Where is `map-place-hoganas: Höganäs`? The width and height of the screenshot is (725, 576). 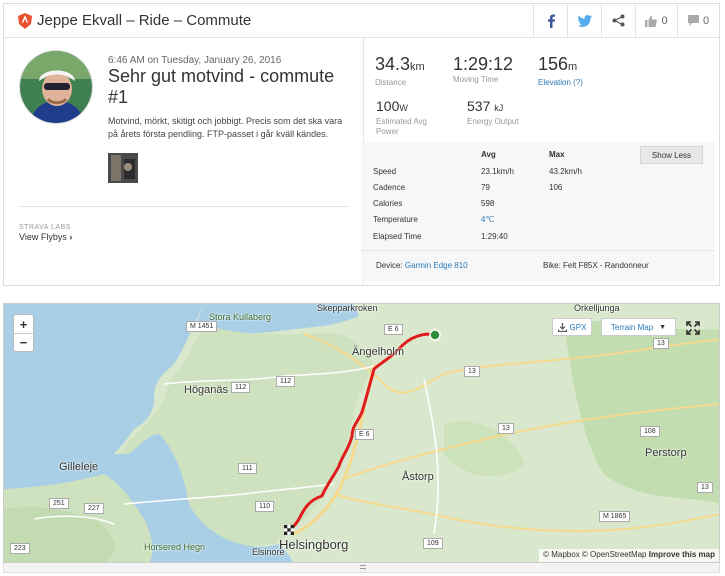 map-place-hoganas: Höganäs is located at coordinates (206, 390).